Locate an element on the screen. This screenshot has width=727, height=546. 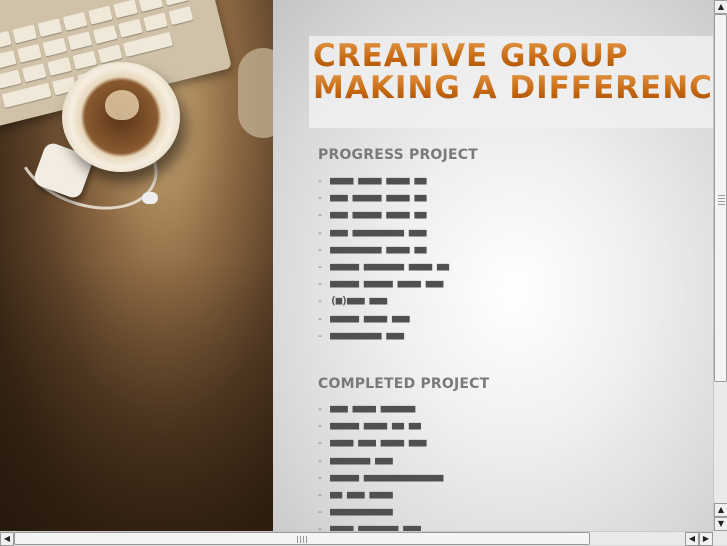
latte-art-image is located at coordinates (122, 105).